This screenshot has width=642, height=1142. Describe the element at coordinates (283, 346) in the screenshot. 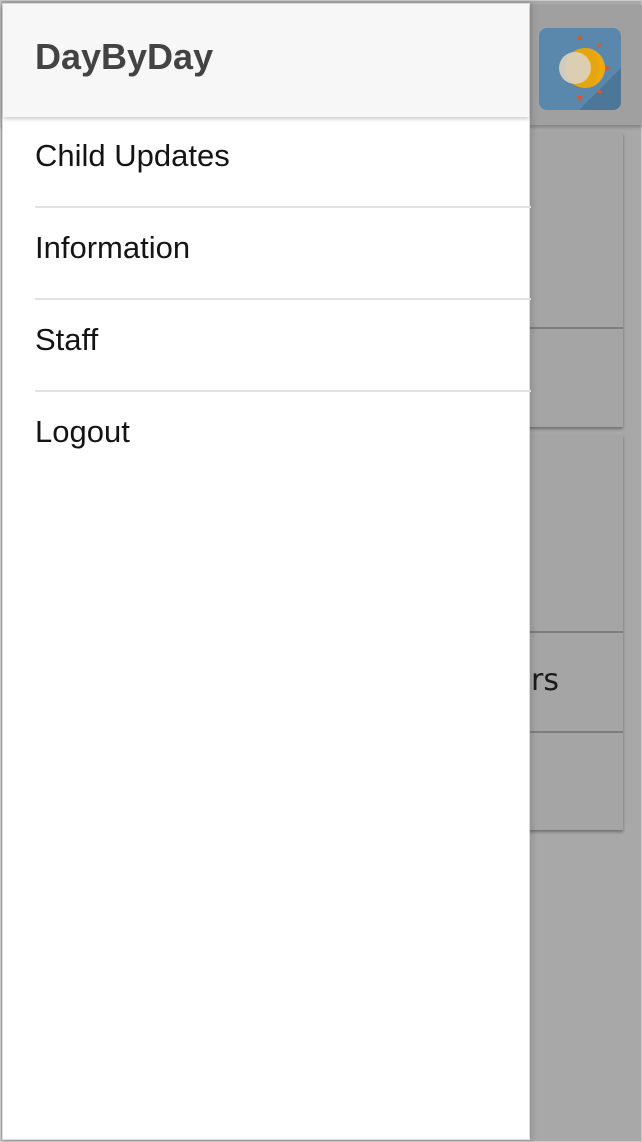

I see `menu-item-staff: Staff` at that location.